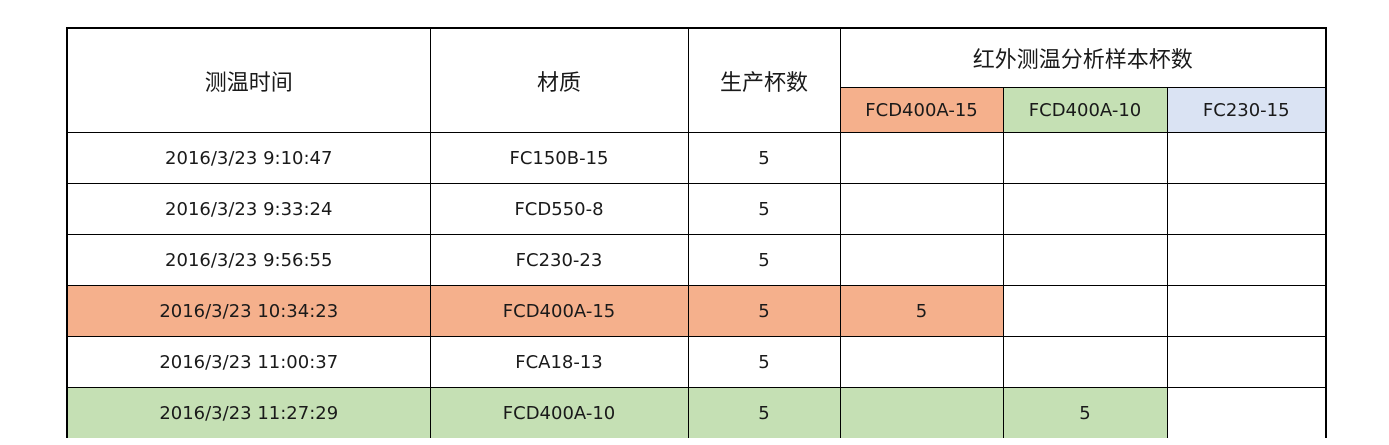 The height and width of the screenshot is (445, 1389). Describe the element at coordinates (248, 158) in the screenshot. I see `cell-time: 2016/3/23 9:10:47` at that location.